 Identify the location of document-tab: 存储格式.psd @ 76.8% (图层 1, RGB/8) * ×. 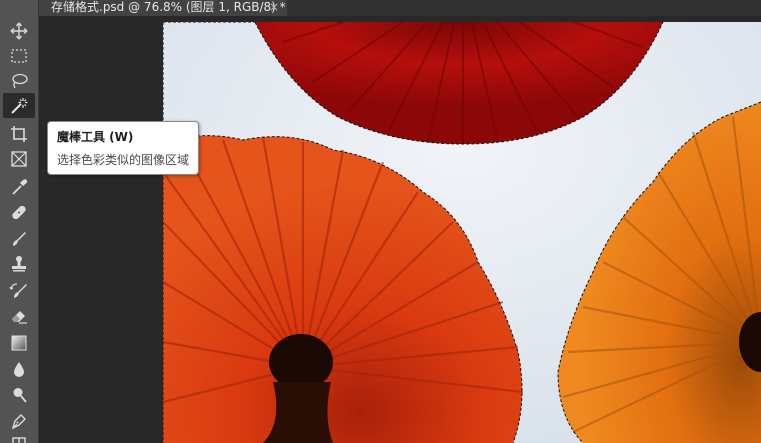
(163, 8).